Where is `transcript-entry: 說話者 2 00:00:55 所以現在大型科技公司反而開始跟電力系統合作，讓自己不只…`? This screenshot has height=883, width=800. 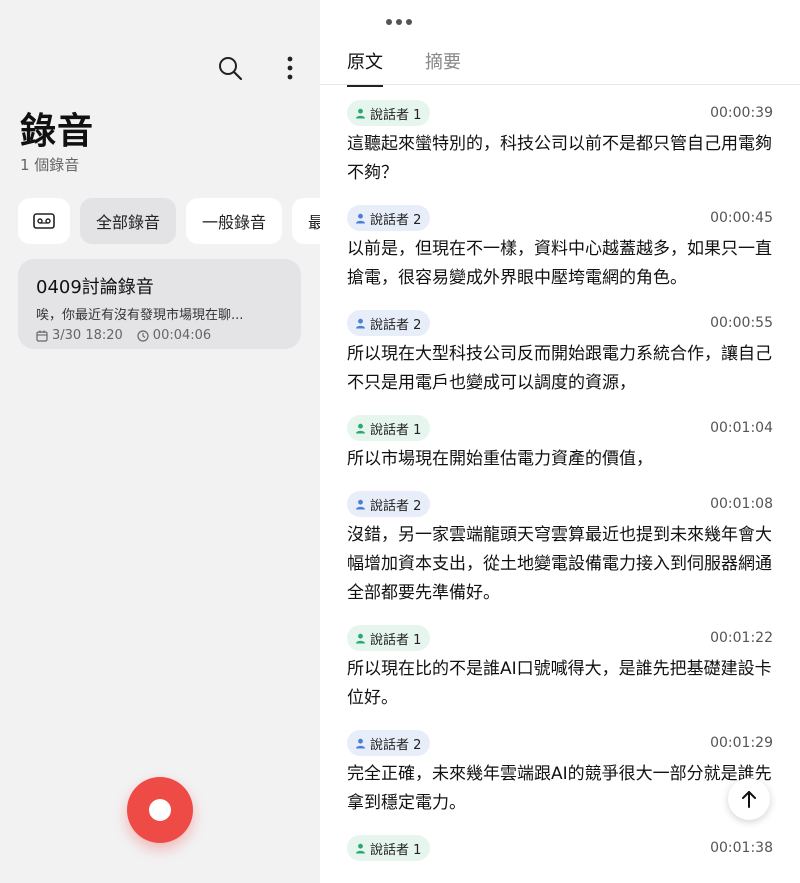 transcript-entry: 說話者 2 00:00:55 所以現在大型科技公司反而開始跟電力系統合作，讓自己不只… is located at coordinates (560, 354).